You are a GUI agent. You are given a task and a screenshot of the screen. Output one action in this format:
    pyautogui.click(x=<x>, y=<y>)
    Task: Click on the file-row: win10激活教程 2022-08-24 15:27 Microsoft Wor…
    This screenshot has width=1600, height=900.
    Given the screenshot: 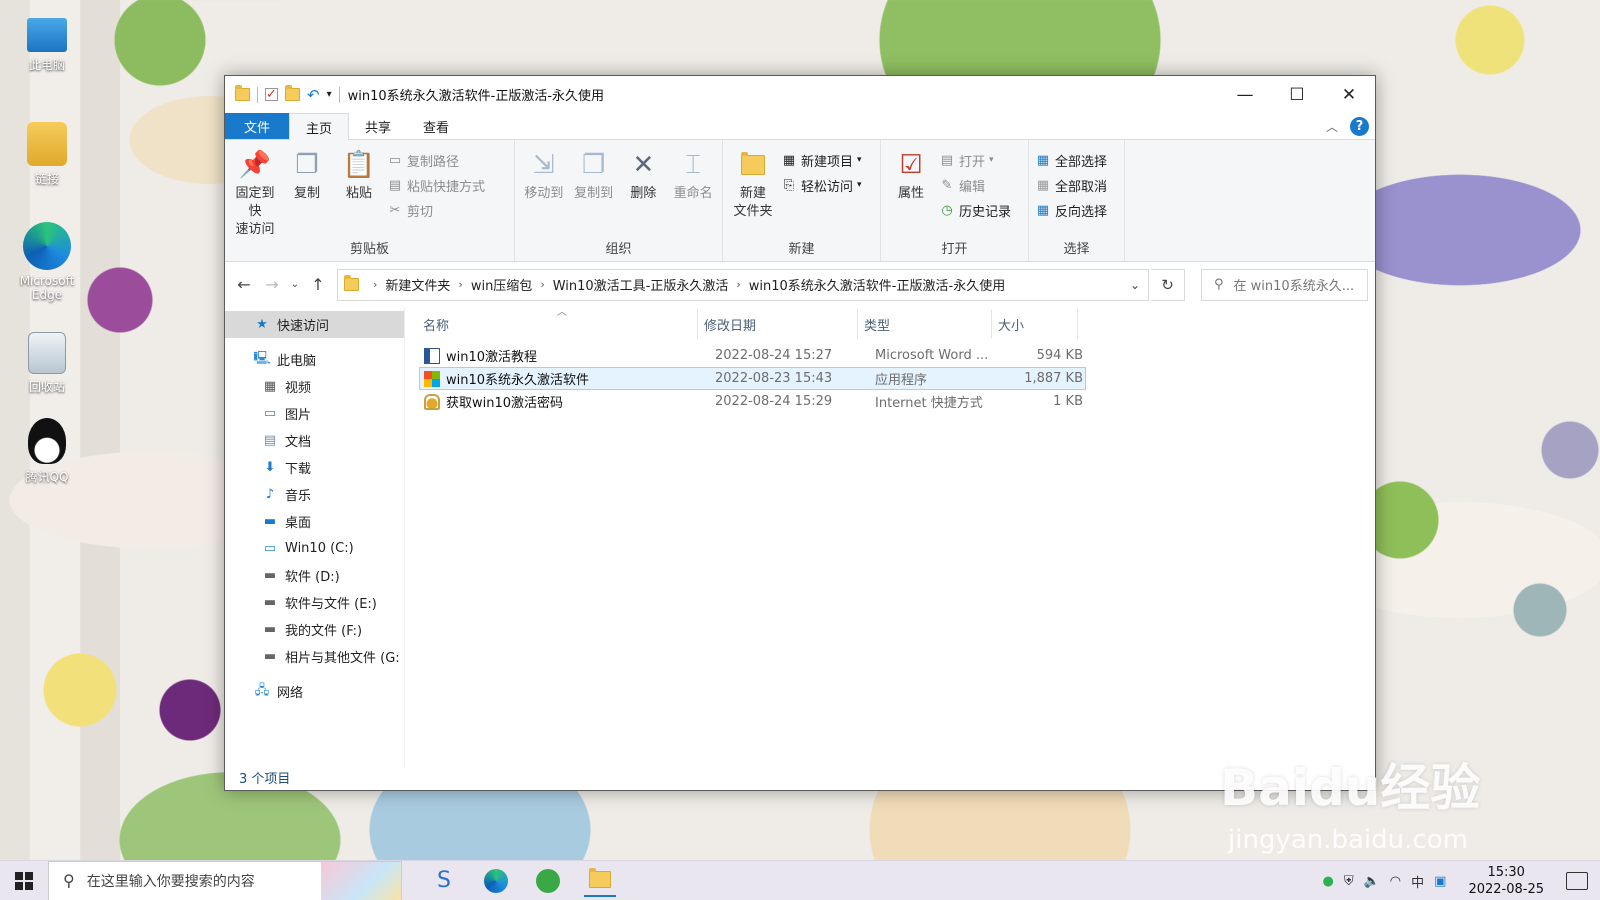 What is the action you would take?
    pyautogui.click(x=752, y=355)
    